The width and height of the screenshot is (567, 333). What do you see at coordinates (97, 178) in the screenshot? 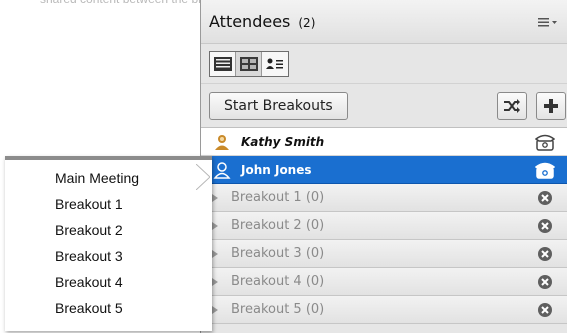
I see `menu-item-main-meeting: Main Meeting` at bounding box center [97, 178].